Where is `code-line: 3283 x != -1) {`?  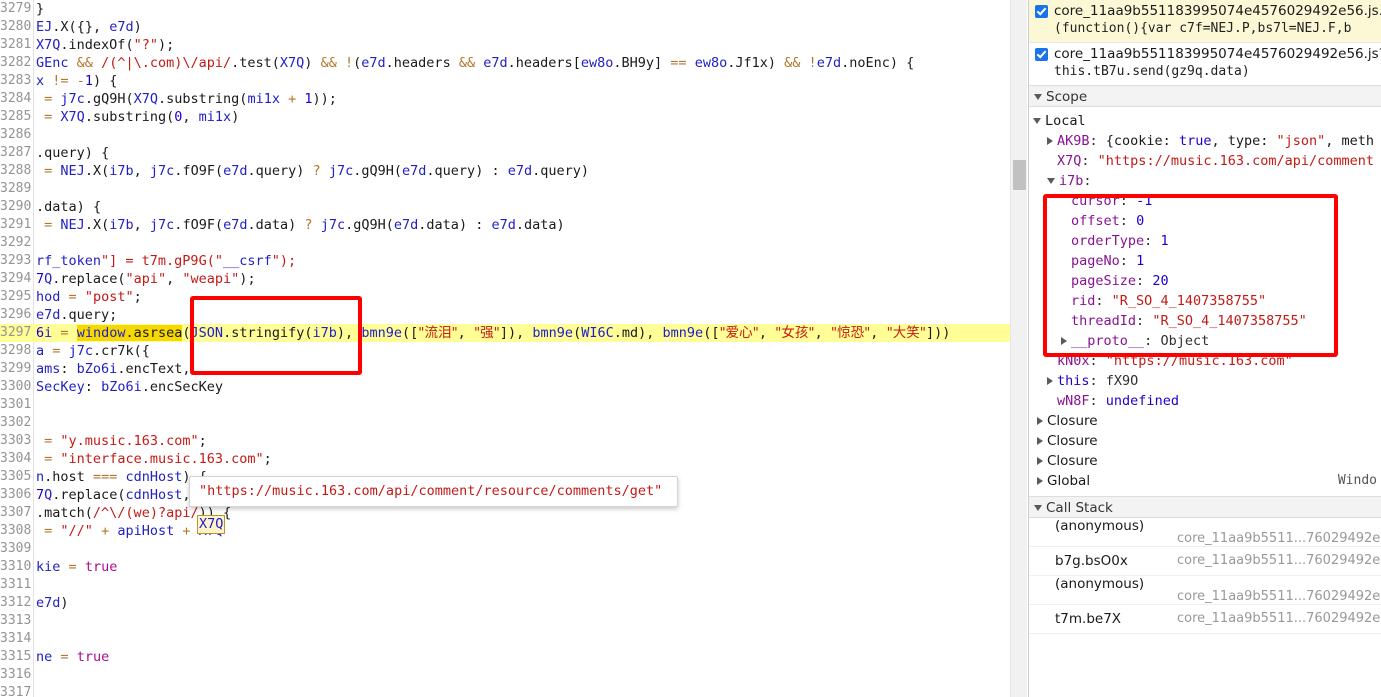 code-line: 3283 x != -1) { is located at coordinates (505, 81).